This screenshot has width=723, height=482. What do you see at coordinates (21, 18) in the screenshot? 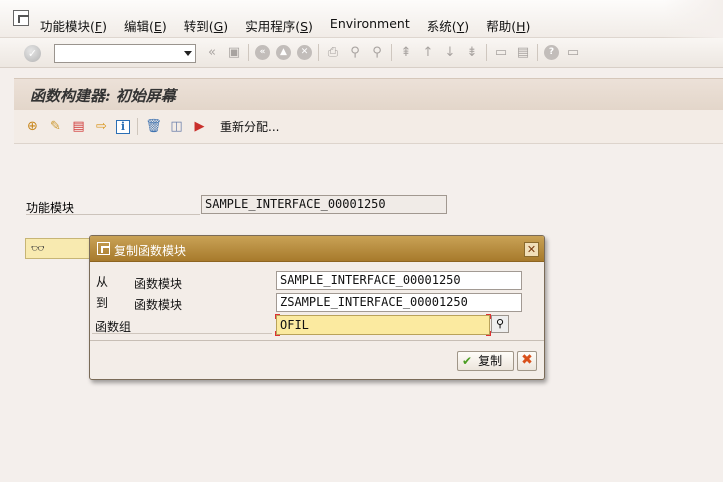
I see `system-menu-icon` at bounding box center [21, 18].